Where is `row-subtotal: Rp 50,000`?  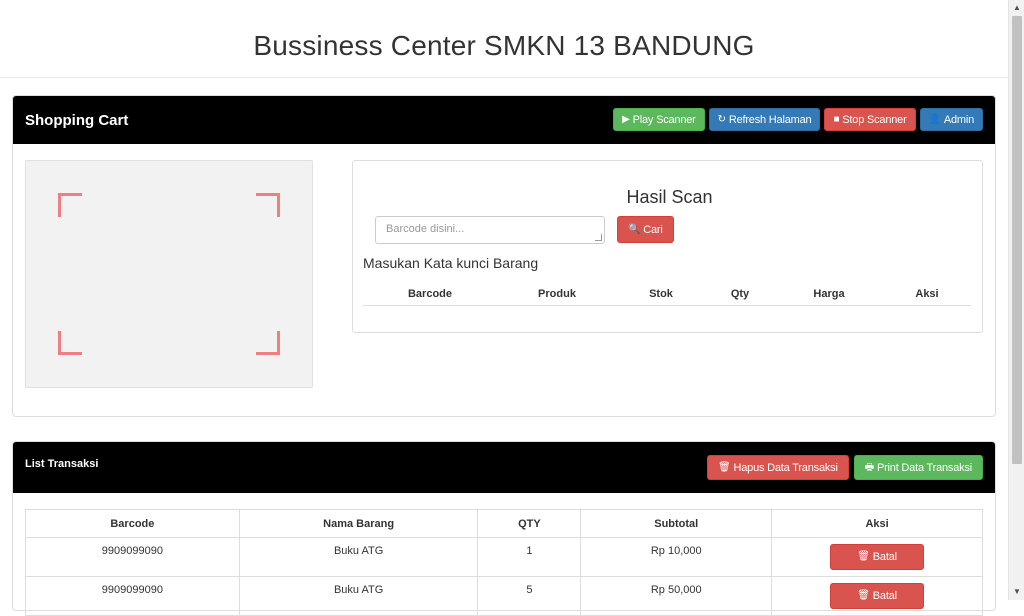
row-subtotal: Rp 50,000 is located at coordinates (676, 596).